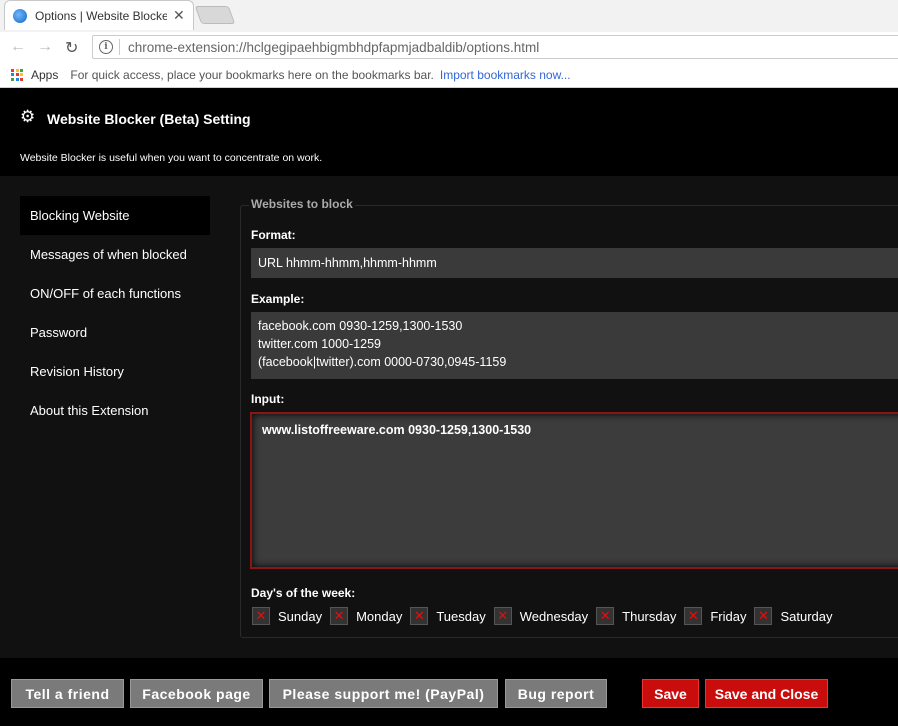 This screenshot has width=898, height=726. I want to click on day-monday: Monday, so click(366, 616).